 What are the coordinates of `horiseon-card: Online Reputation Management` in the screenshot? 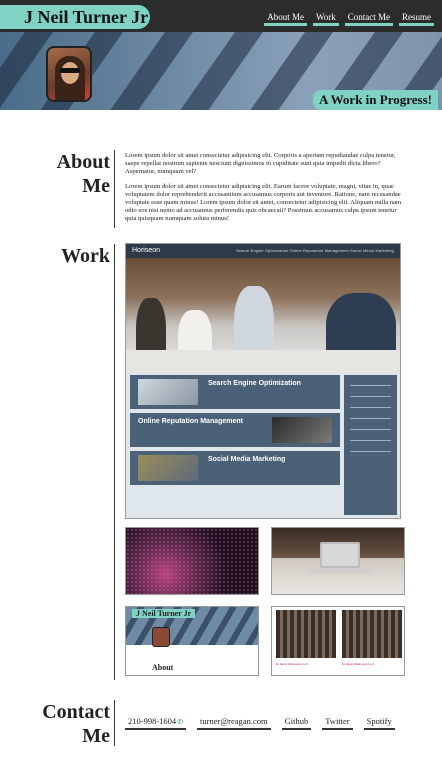 It's located at (235, 430).